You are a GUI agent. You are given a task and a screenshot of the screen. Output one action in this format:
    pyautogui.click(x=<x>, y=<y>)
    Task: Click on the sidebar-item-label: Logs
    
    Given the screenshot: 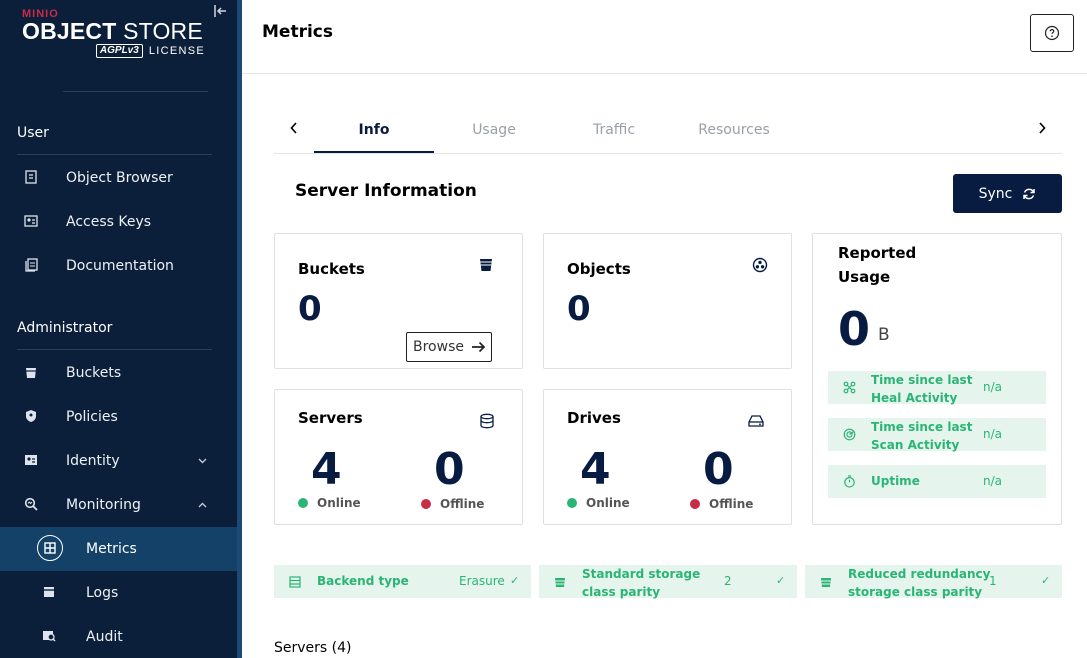 What is the action you would take?
    pyautogui.click(x=102, y=593)
    